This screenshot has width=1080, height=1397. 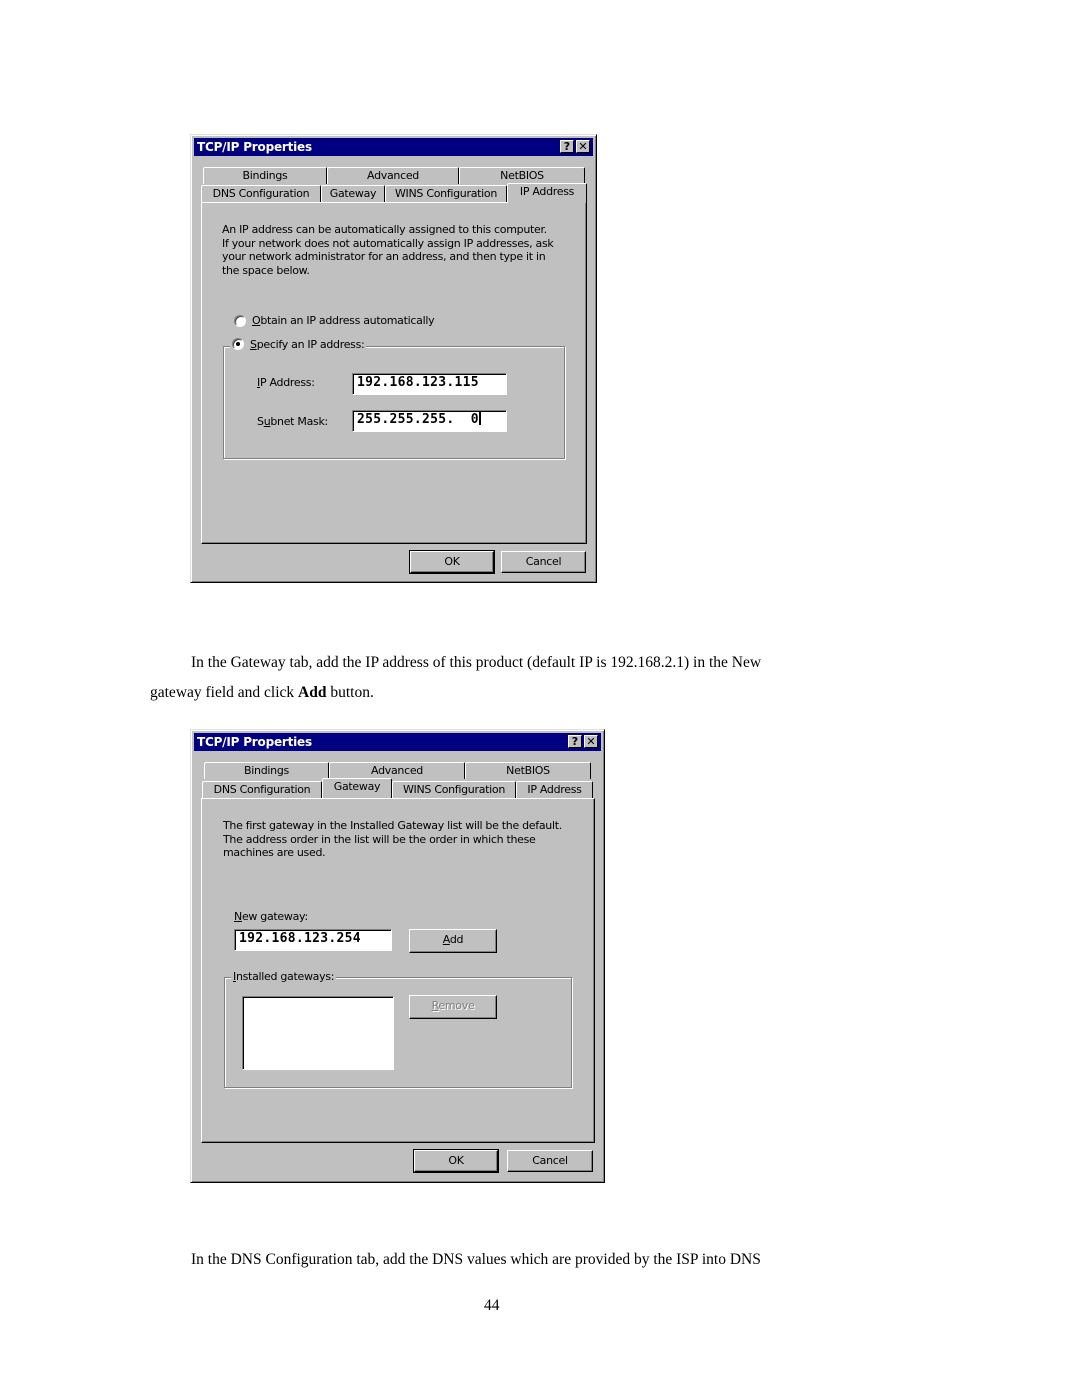 What do you see at coordinates (274, 916) in the screenshot?
I see `label-text: ew gateway:` at bounding box center [274, 916].